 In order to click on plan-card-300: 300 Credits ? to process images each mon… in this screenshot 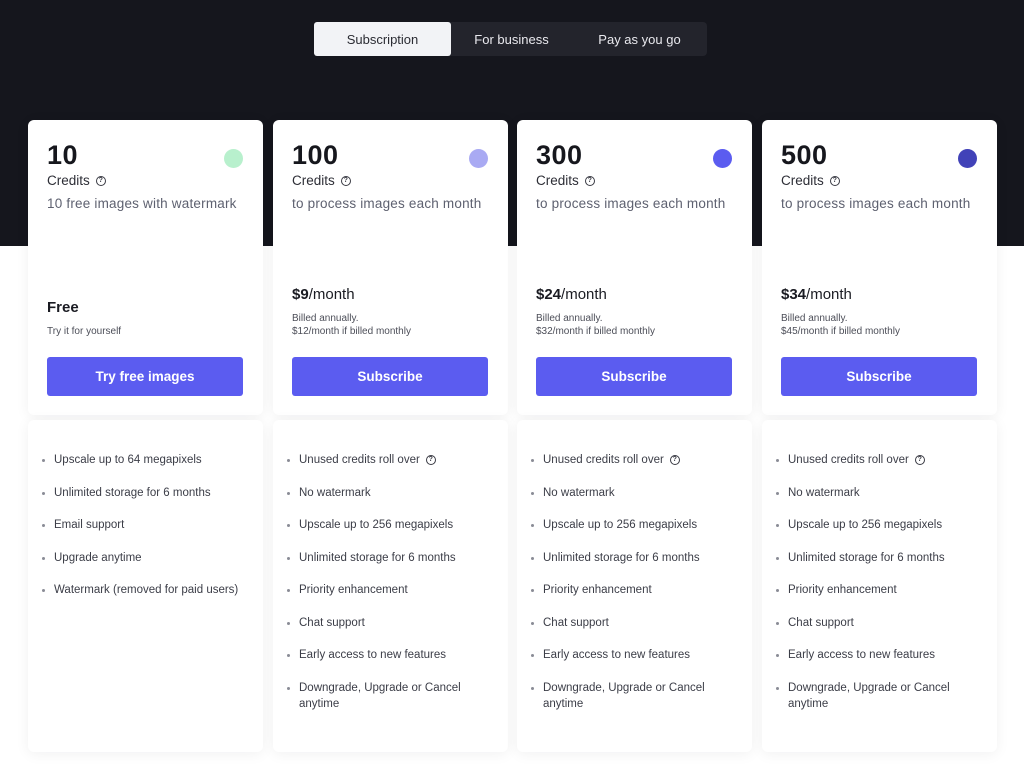, I will do `click(634, 267)`.